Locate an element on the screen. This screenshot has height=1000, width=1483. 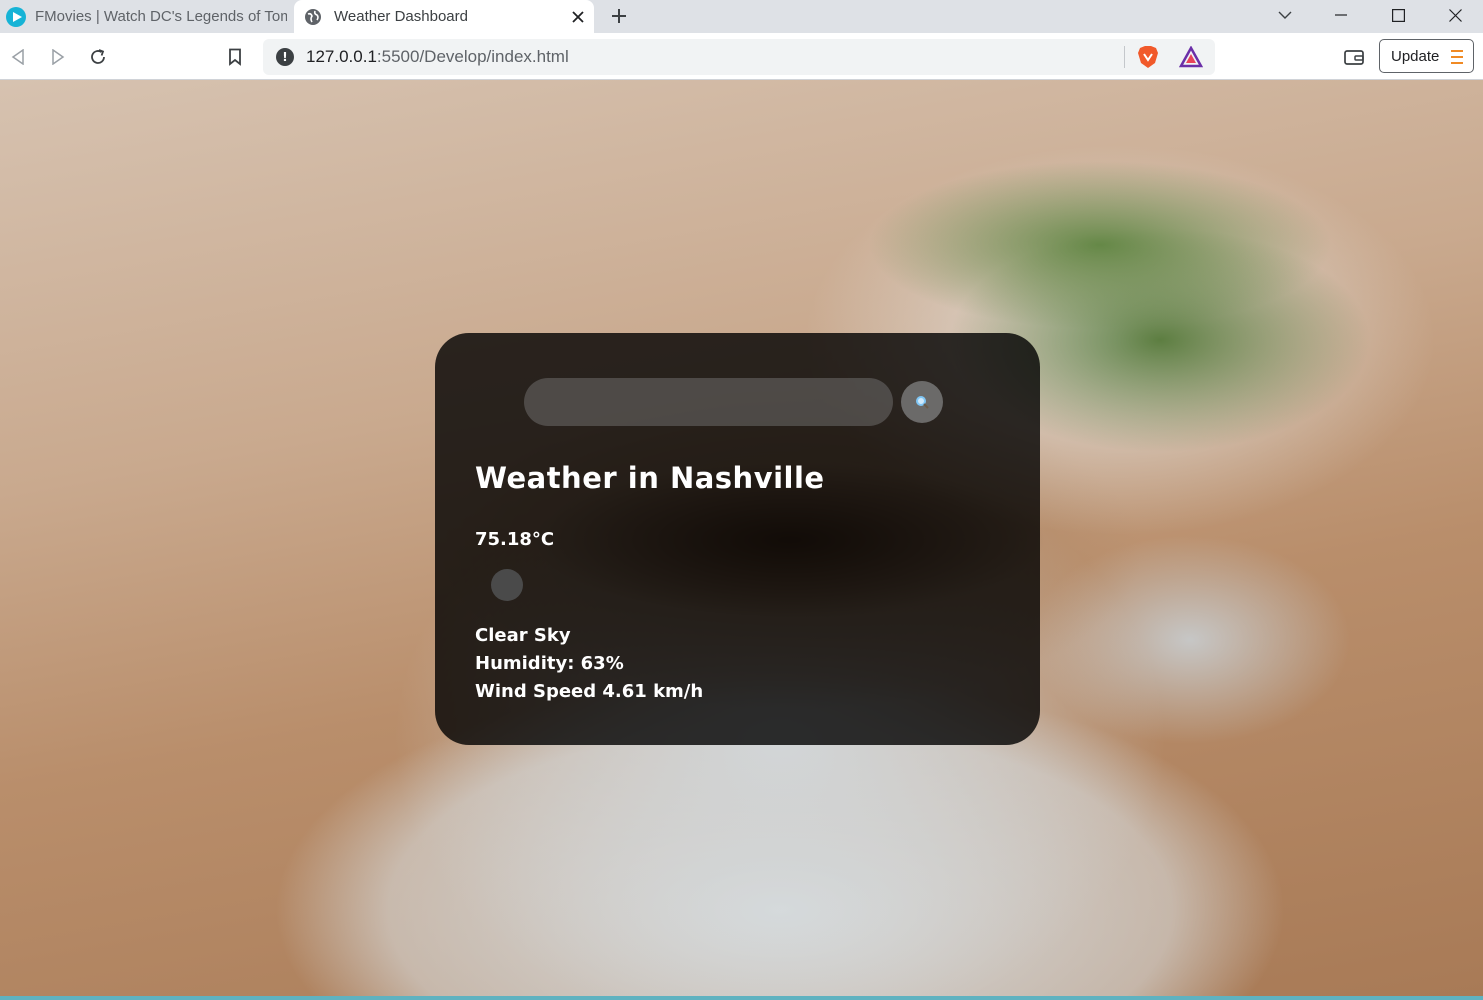
forward-arrow-icon is located at coordinates (58, 57).